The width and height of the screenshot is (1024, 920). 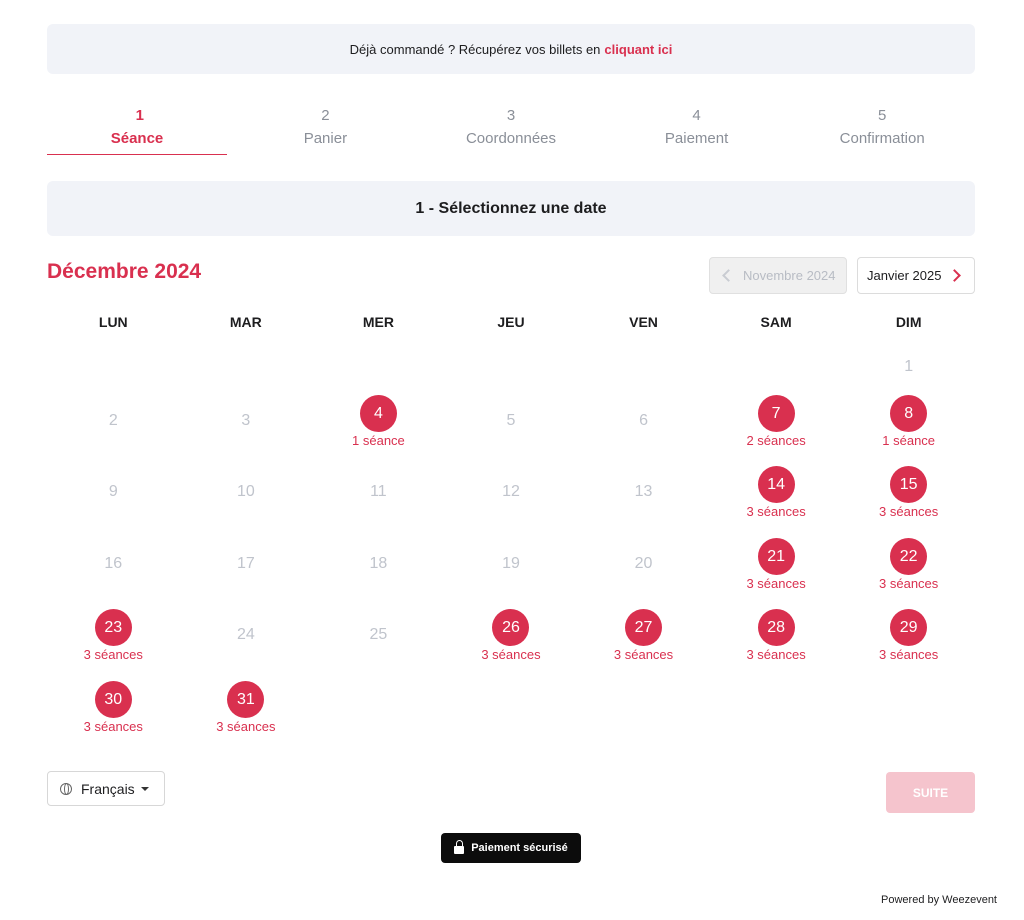 I want to click on available-day: 23 3 séances, so click(x=113, y=637).